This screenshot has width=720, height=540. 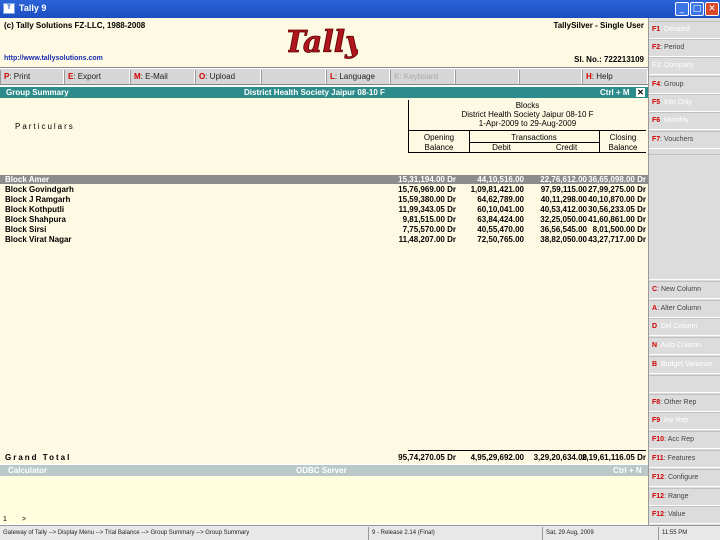 What do you see at coordinates (684, 217) in the screenshot?
I see `empty-panel-slot` at bounding box center [684, 217].